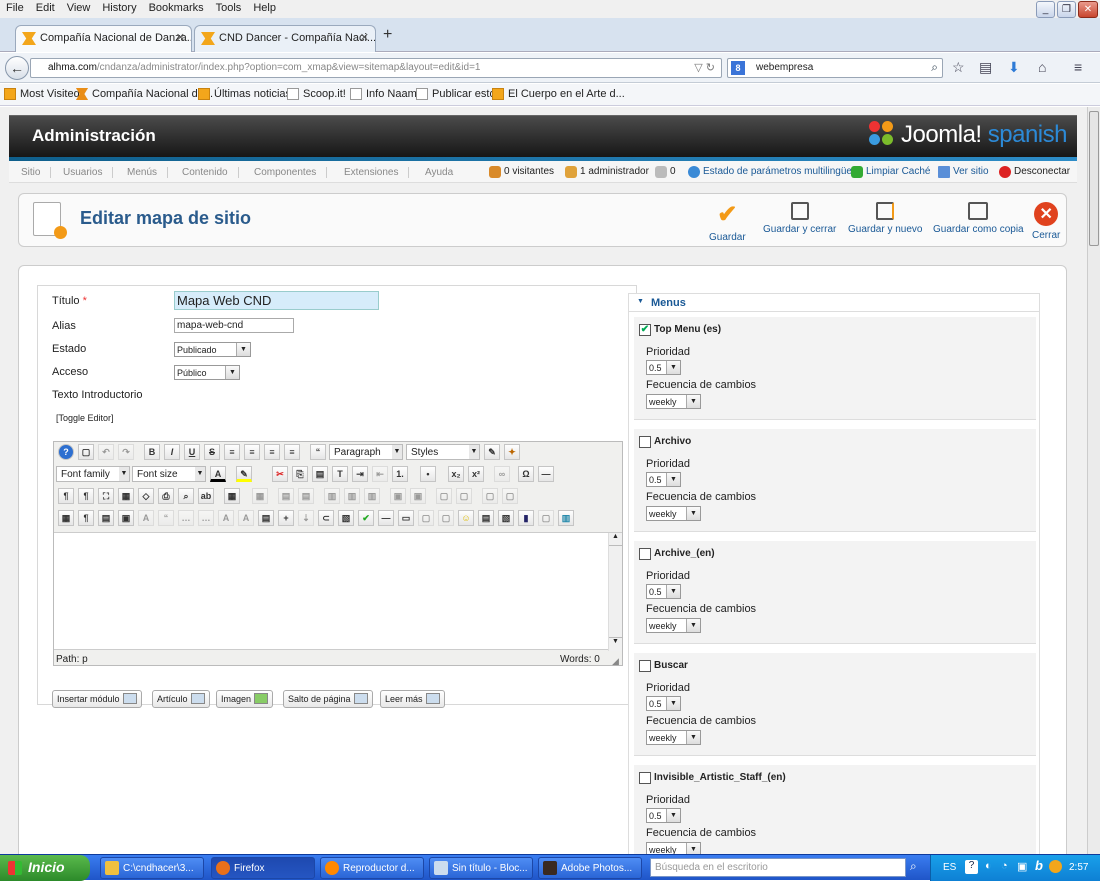  What do you see at coordinates (645, 330) in the screenshot?
I see `menu-checkbox: ✔` at bounding box center [645, 330].